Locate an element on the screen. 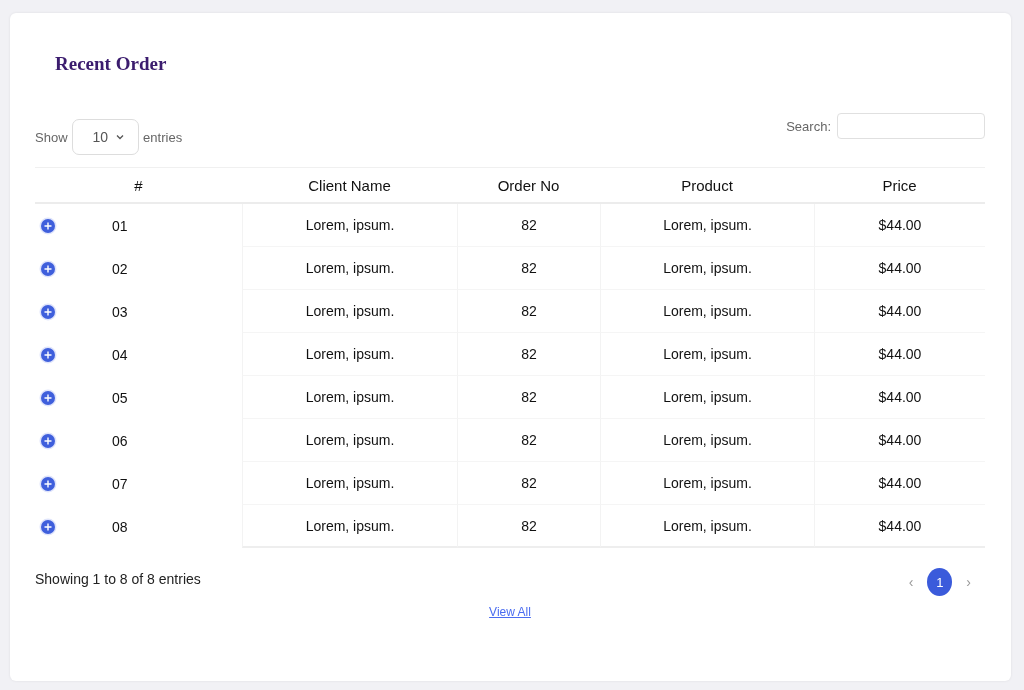 Image resolution: width=1024 pixels, height=690 pixels. entries-select: 10 is located at coordinates (105, 137).